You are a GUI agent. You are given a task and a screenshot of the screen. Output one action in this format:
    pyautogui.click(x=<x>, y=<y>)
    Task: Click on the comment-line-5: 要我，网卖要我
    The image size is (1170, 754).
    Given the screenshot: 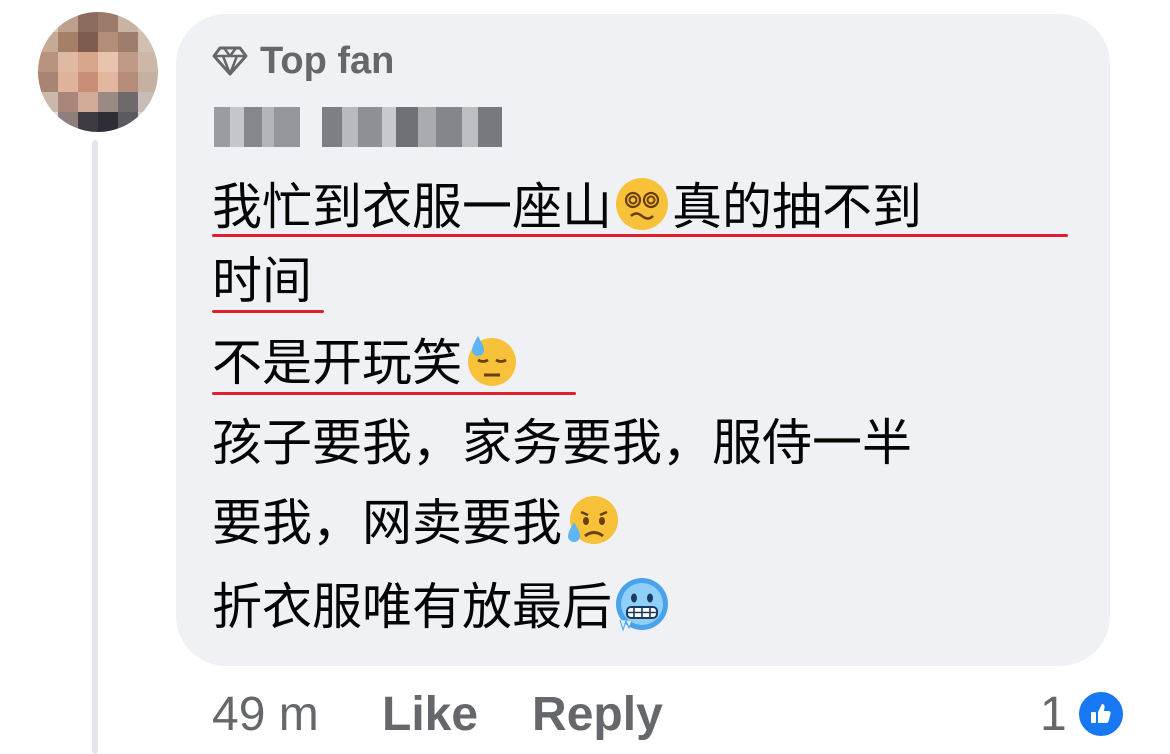 What is the action you would take?
    pyautogui.click(x=417, y=523)
    